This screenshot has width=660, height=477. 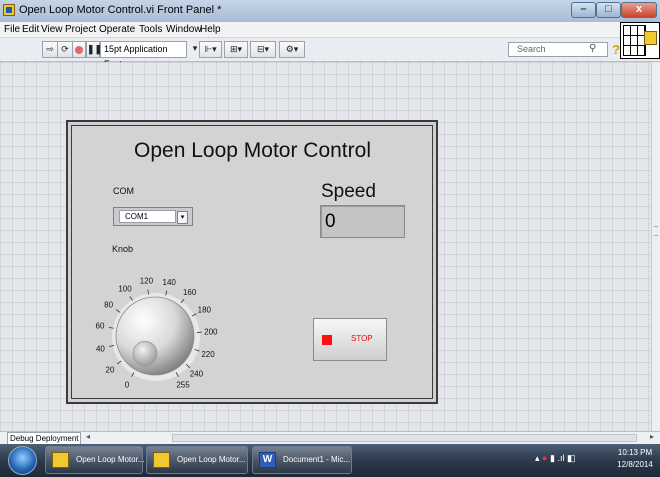 I want to click on knob-pointer-cap, so click(x=145, y=353).